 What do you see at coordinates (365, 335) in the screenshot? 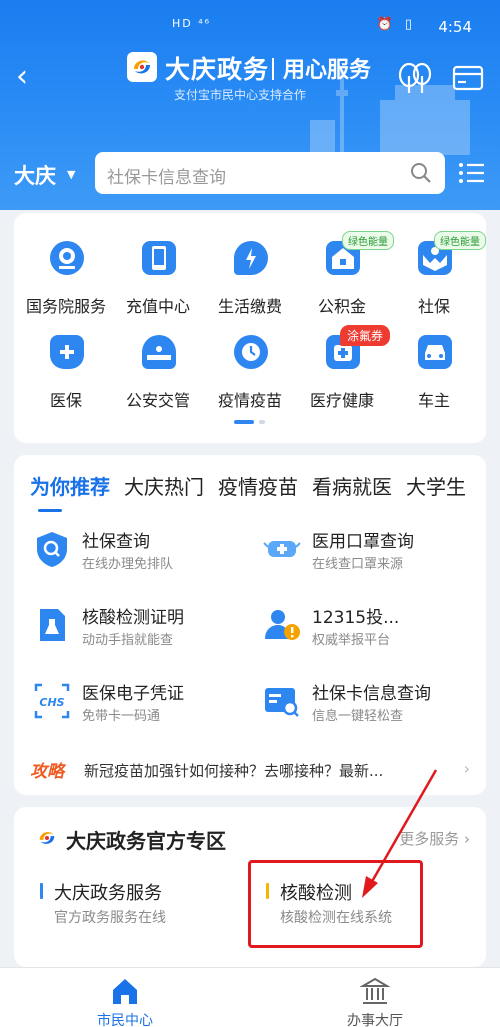
I see `fluoride-coupon-badge: 涂氟券` at bounding box center [365, 335].